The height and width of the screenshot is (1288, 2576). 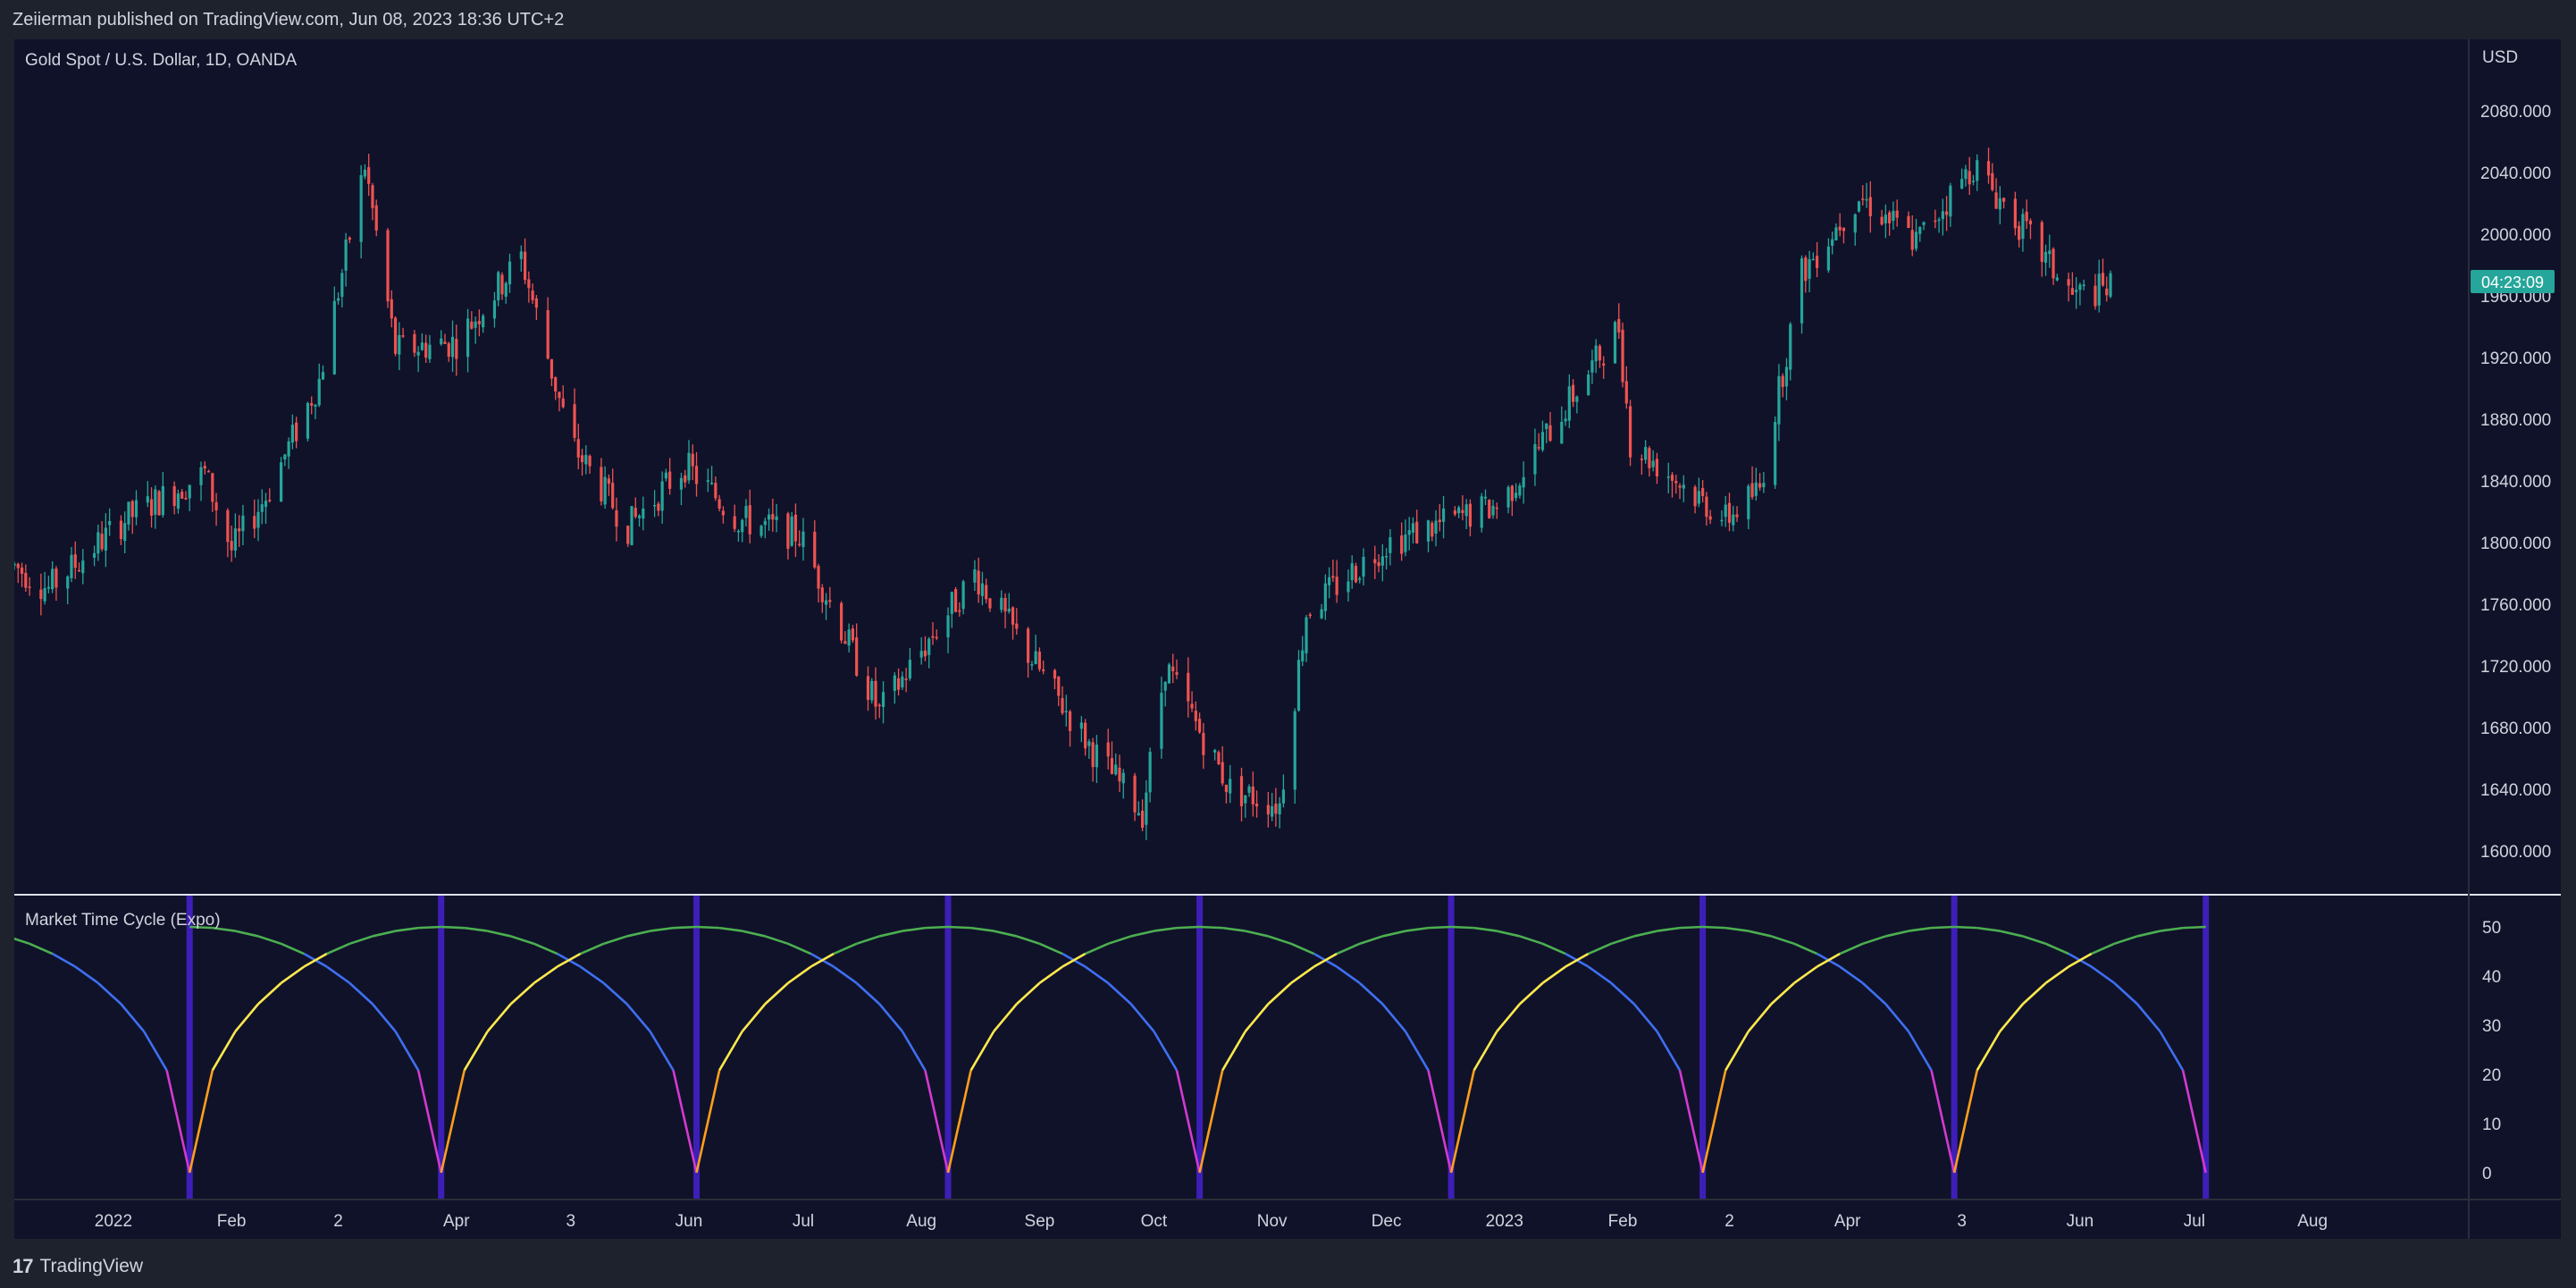 I want to click on time-tick-label: 2, so click(x=338, y=1222).